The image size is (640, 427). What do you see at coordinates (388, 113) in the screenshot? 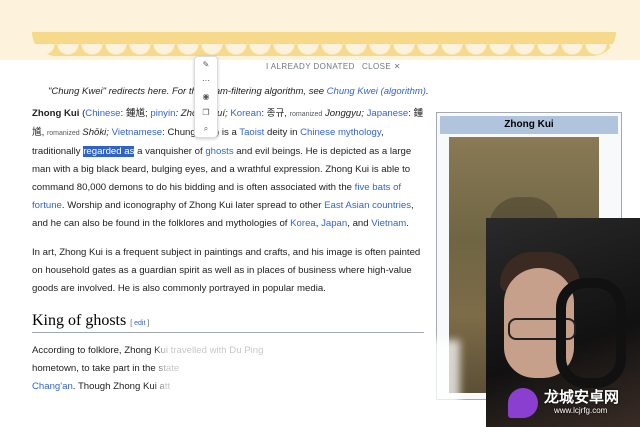
I see `japanese-language-link: Japanese` at bounding box center [388, 113].